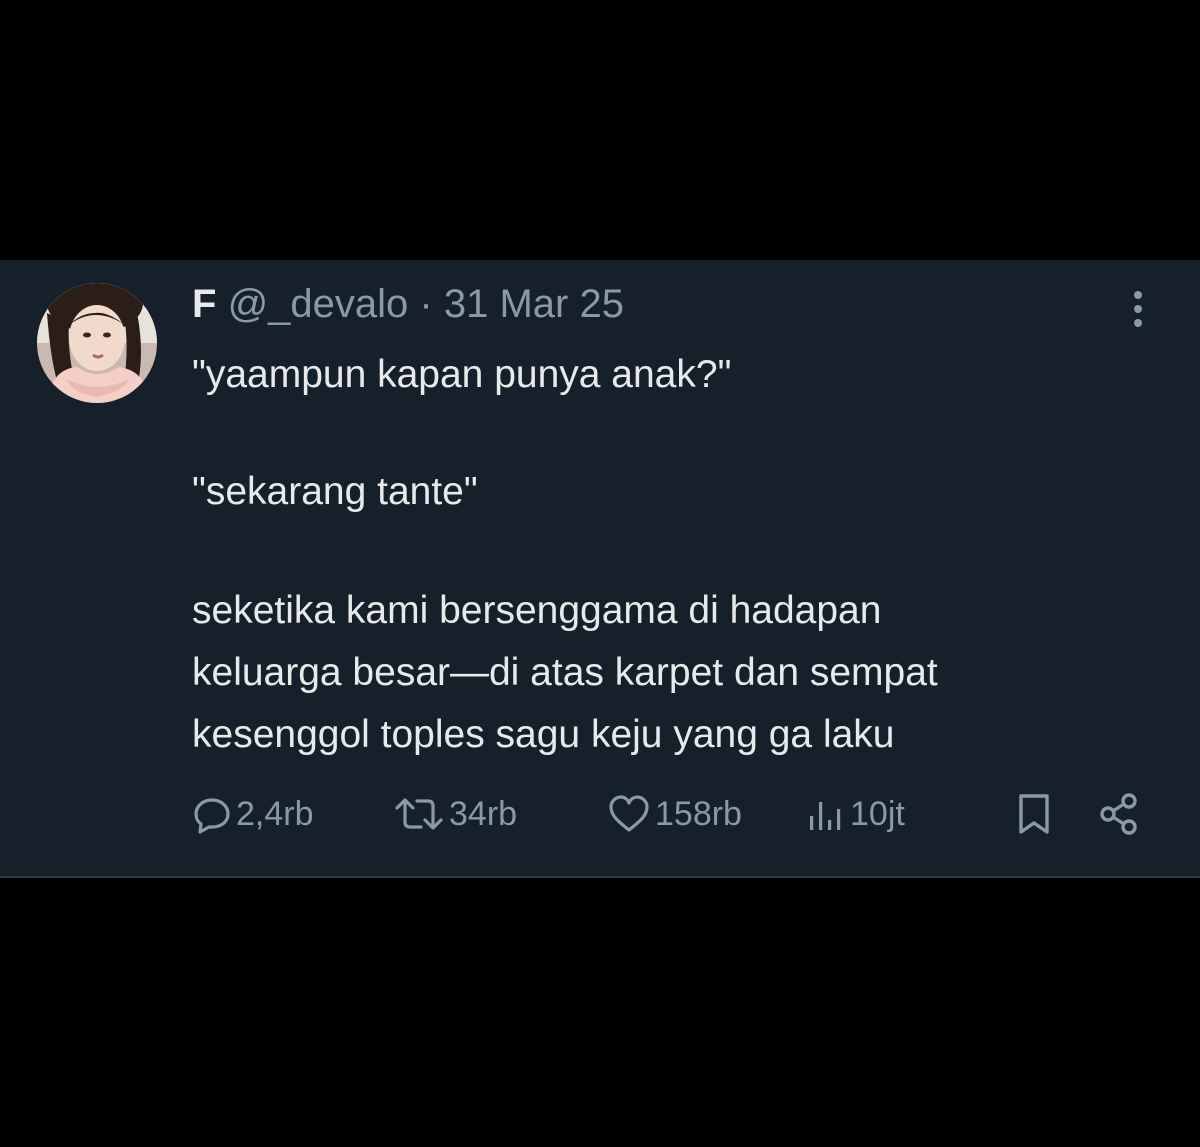 Image resolution: width=1200 pixels, height=1147 pixels. I want to click on reply-button: 2,4rb, so click(253, 814).